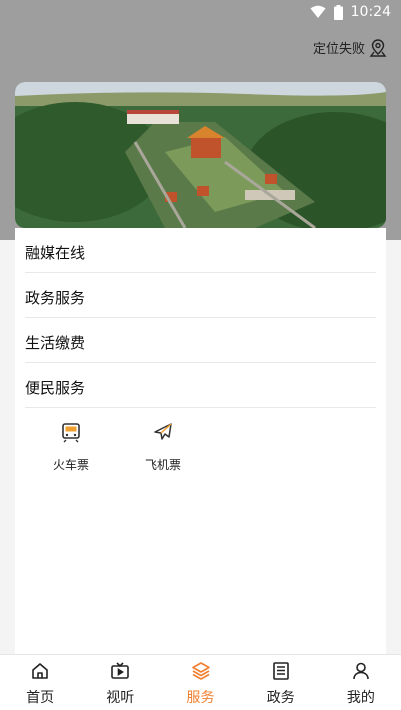 This screenshot has width=401, height=710. I want to click on section-convenience-services: 便民服务, so click(200, 385).